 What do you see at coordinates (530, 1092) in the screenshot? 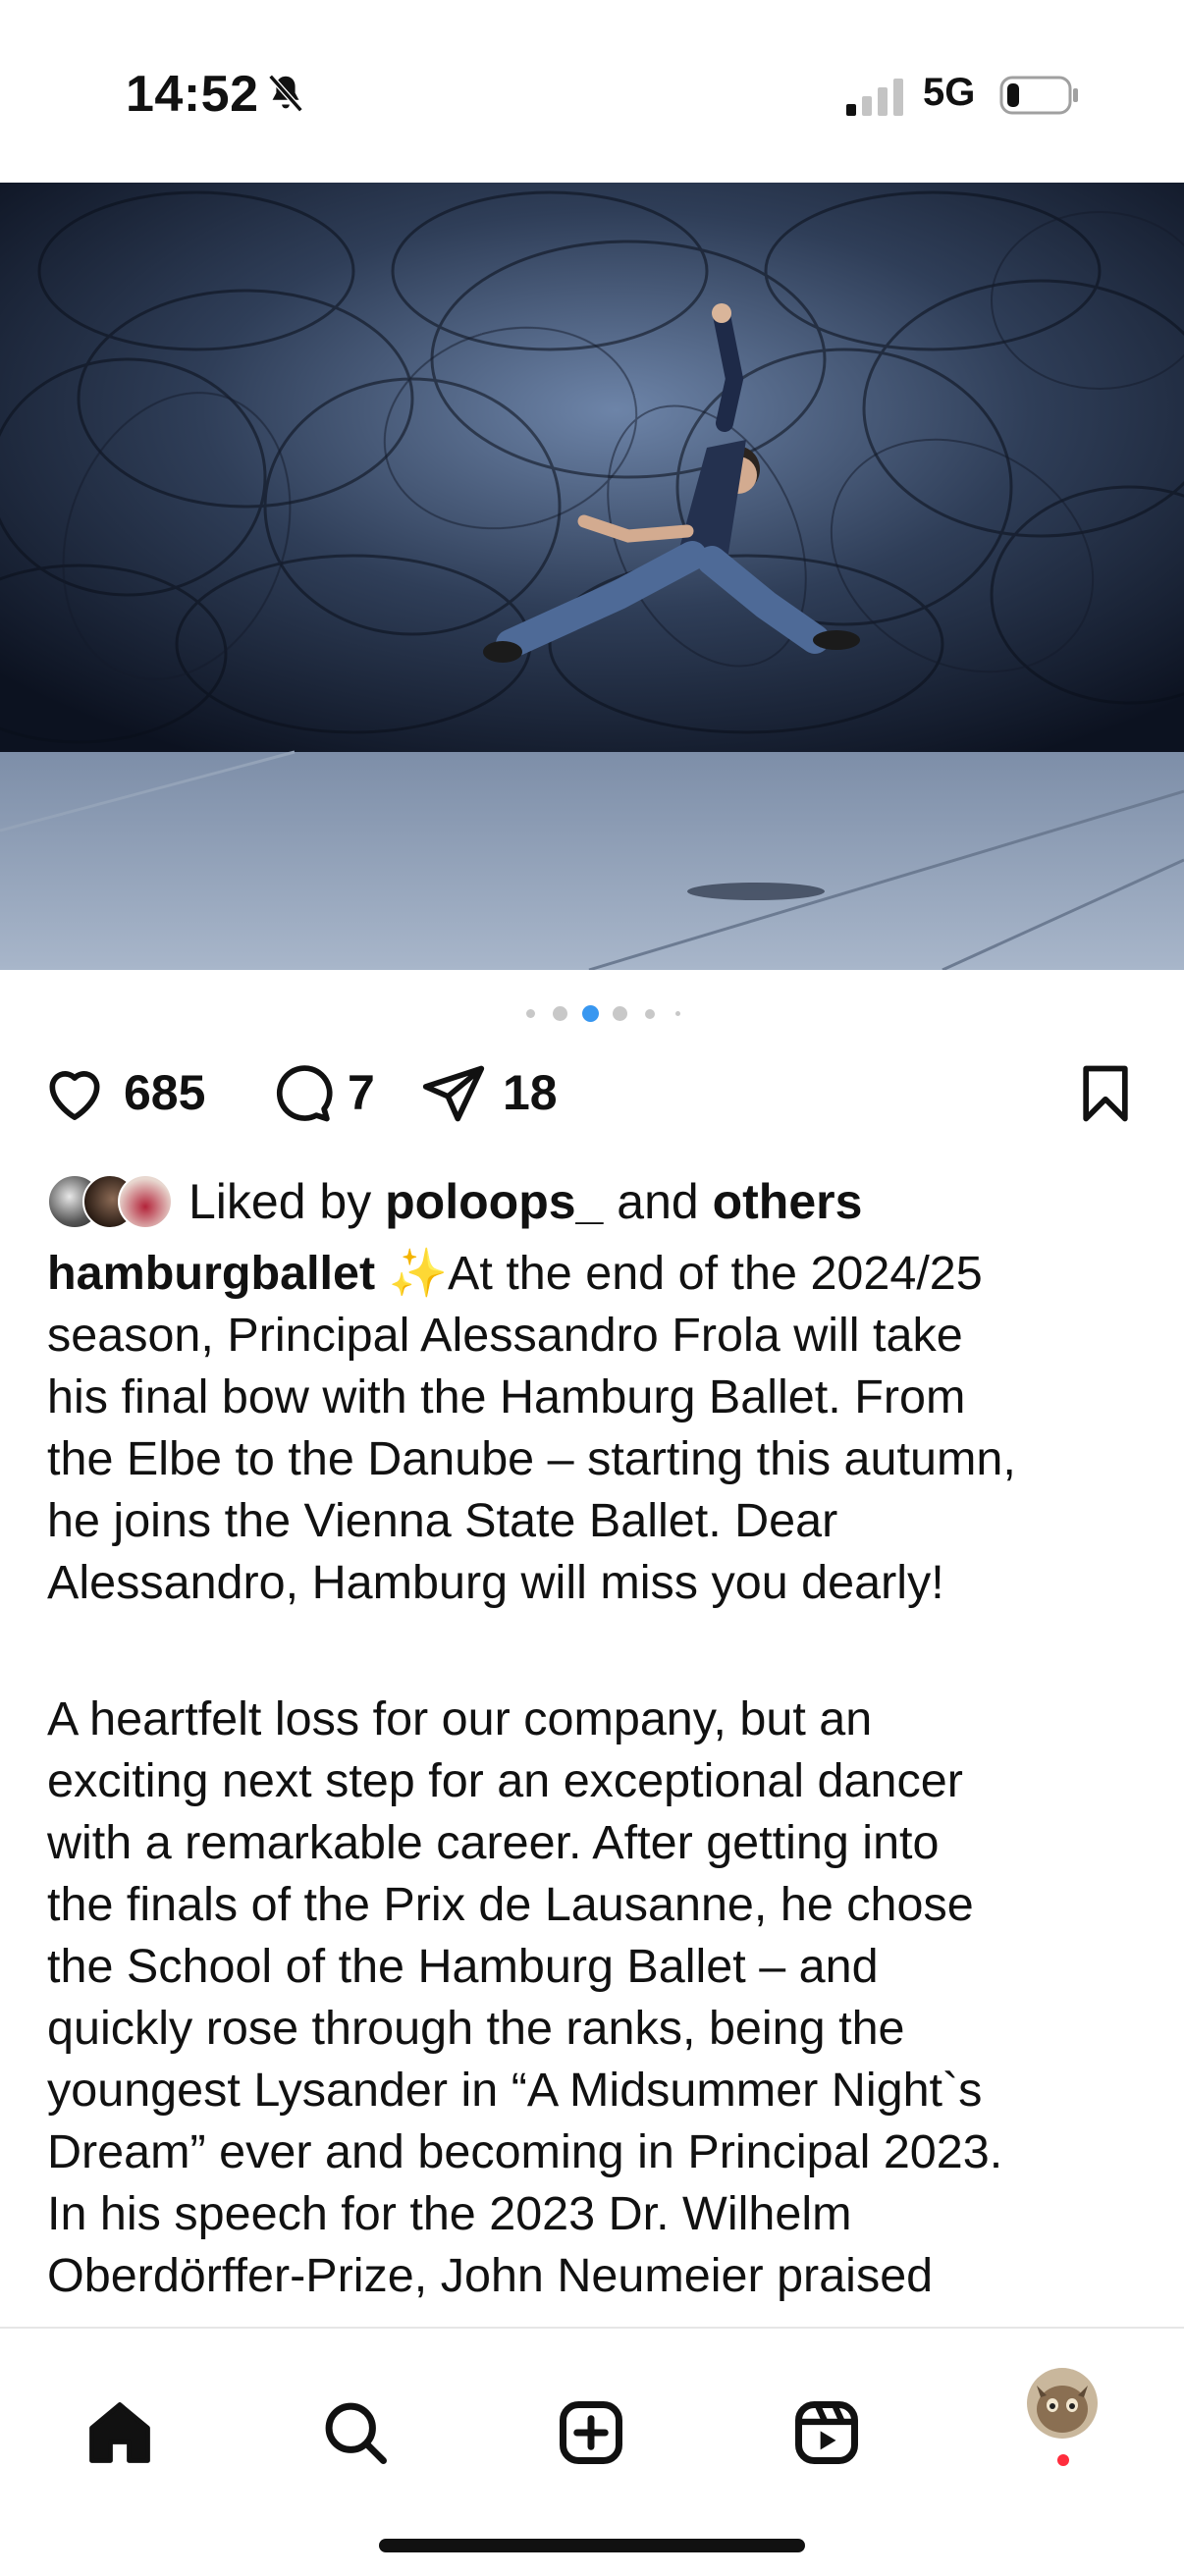
I see `share-count: 18` at bounding box center [530, 1092].